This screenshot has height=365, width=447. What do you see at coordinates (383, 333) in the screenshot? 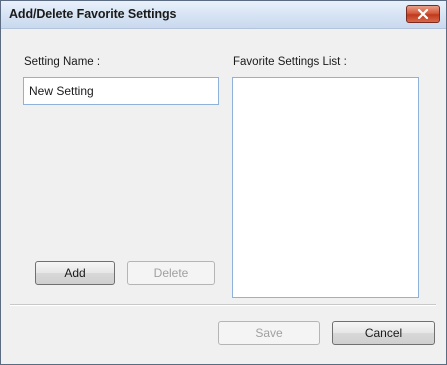
I see `cancel-button: Cancel` at bounding box center [383, 333].